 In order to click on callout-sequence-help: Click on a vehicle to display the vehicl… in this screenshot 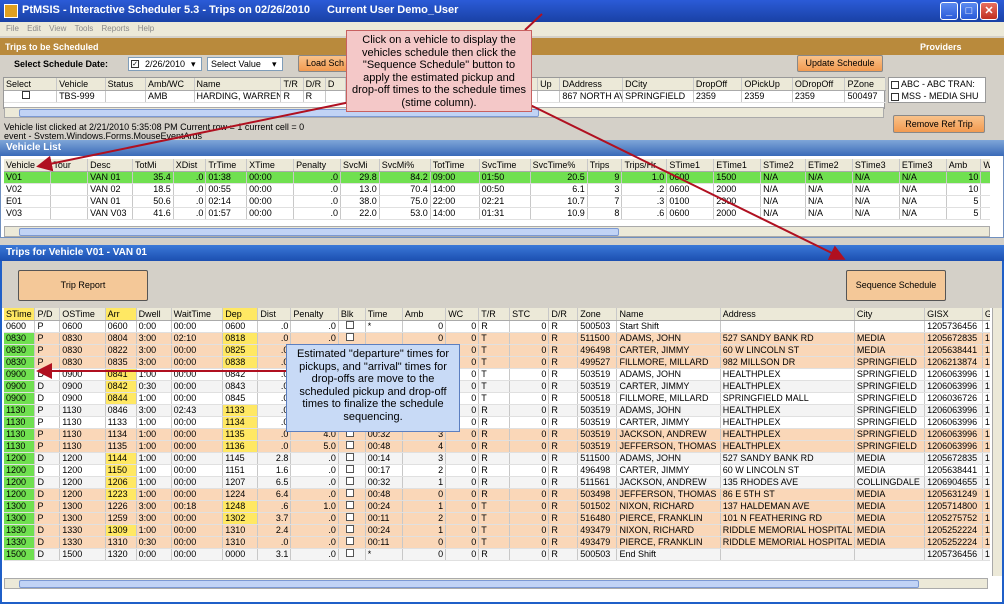, I will do `click(439, 71)`.